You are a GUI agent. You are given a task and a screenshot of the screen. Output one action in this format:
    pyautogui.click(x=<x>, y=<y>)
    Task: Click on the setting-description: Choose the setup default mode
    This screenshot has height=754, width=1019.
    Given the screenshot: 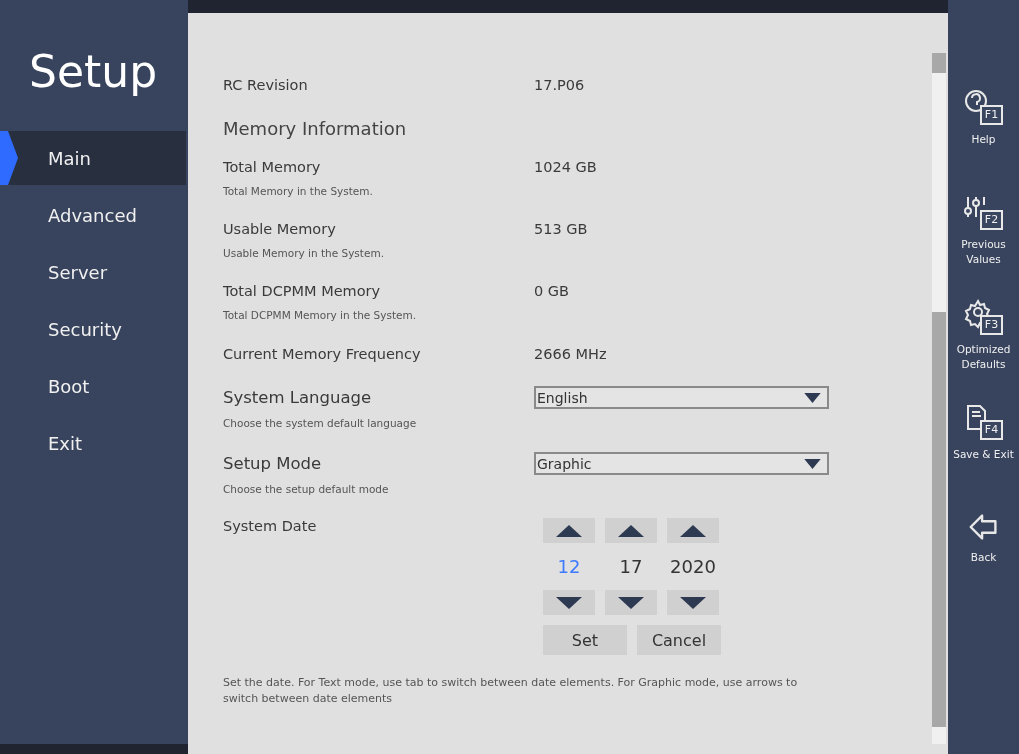 What is the action you would take?
    pyautogui.click(x=306, y=489)
    